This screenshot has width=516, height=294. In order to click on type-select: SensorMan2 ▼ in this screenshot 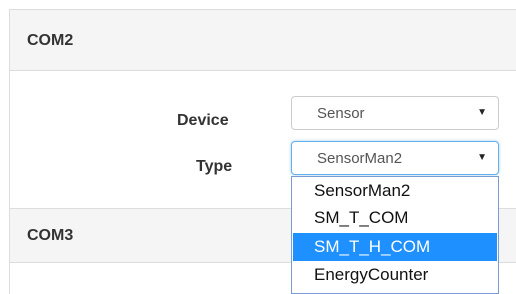, I will do `click(395, 158)`.